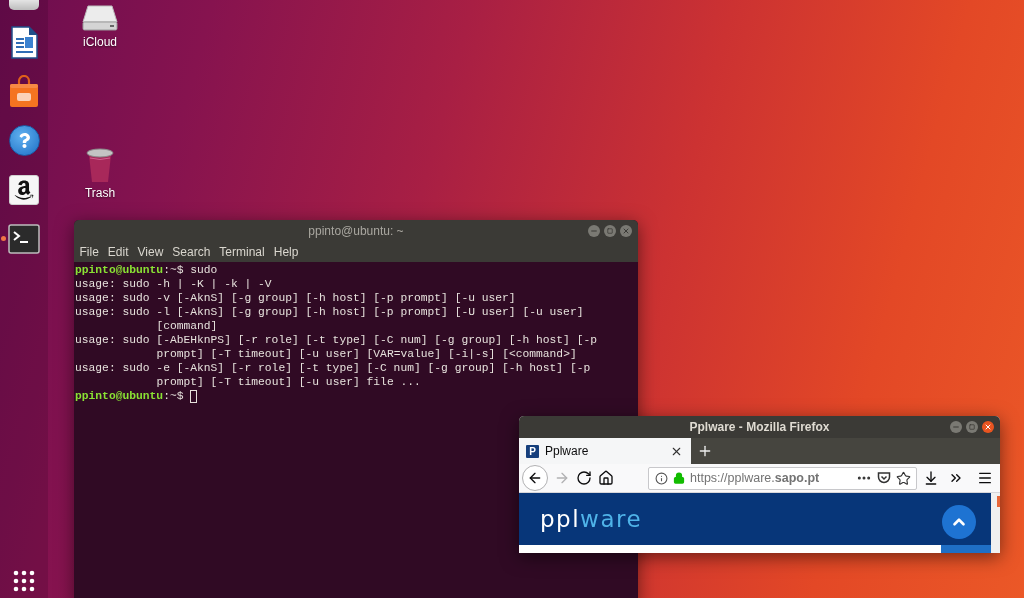  I want to click on lock-icon, so click(679, 478).